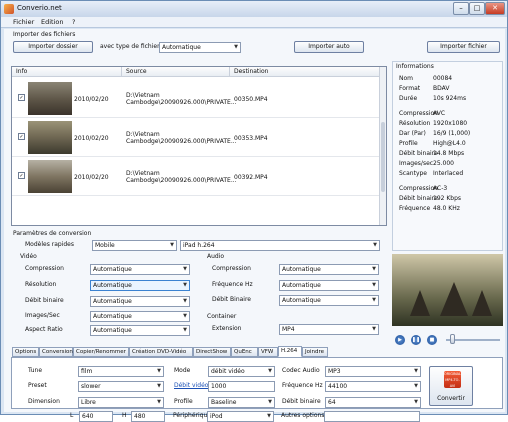 This screenshot has width=508, height=422. I want to click on tab-copy-rename: Copier/Renommer, so click(101, 352).